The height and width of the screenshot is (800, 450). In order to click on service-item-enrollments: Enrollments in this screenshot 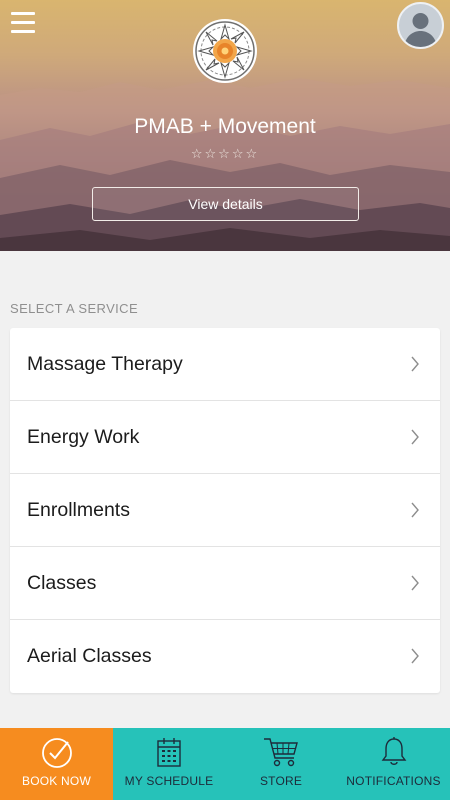, I will do `click(225, 510)`.